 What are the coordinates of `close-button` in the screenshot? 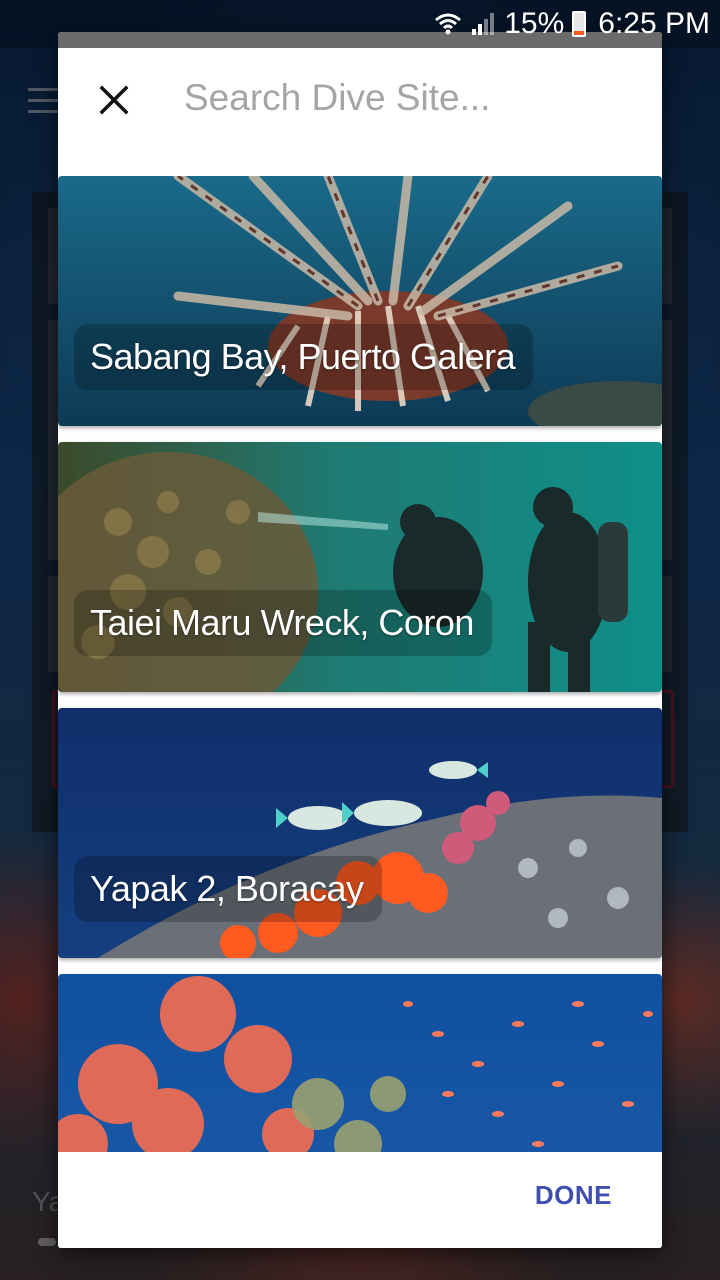 It's located at (114, 100).